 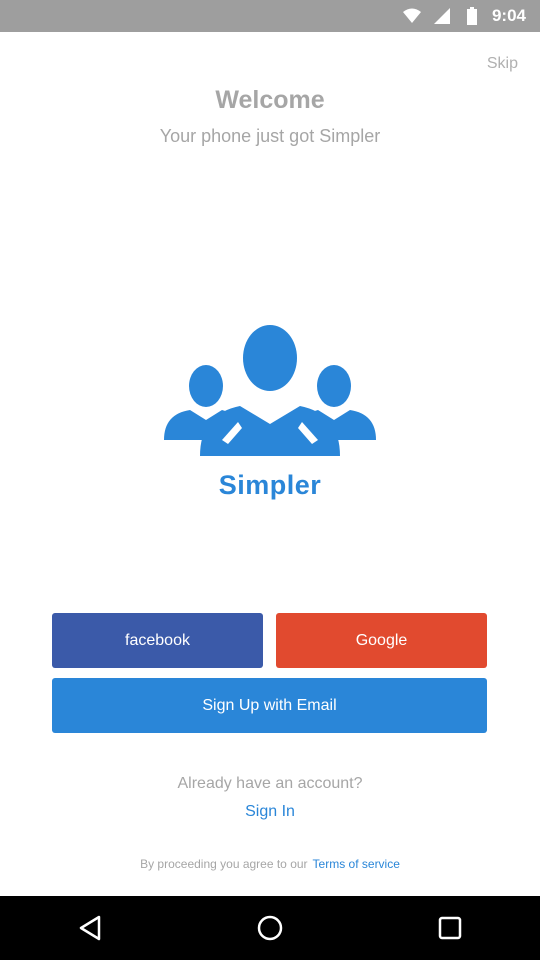 What do you see at coordinates (90, 928) in the screenshot?
I see `back-icon` at bounding box center [90, 928].